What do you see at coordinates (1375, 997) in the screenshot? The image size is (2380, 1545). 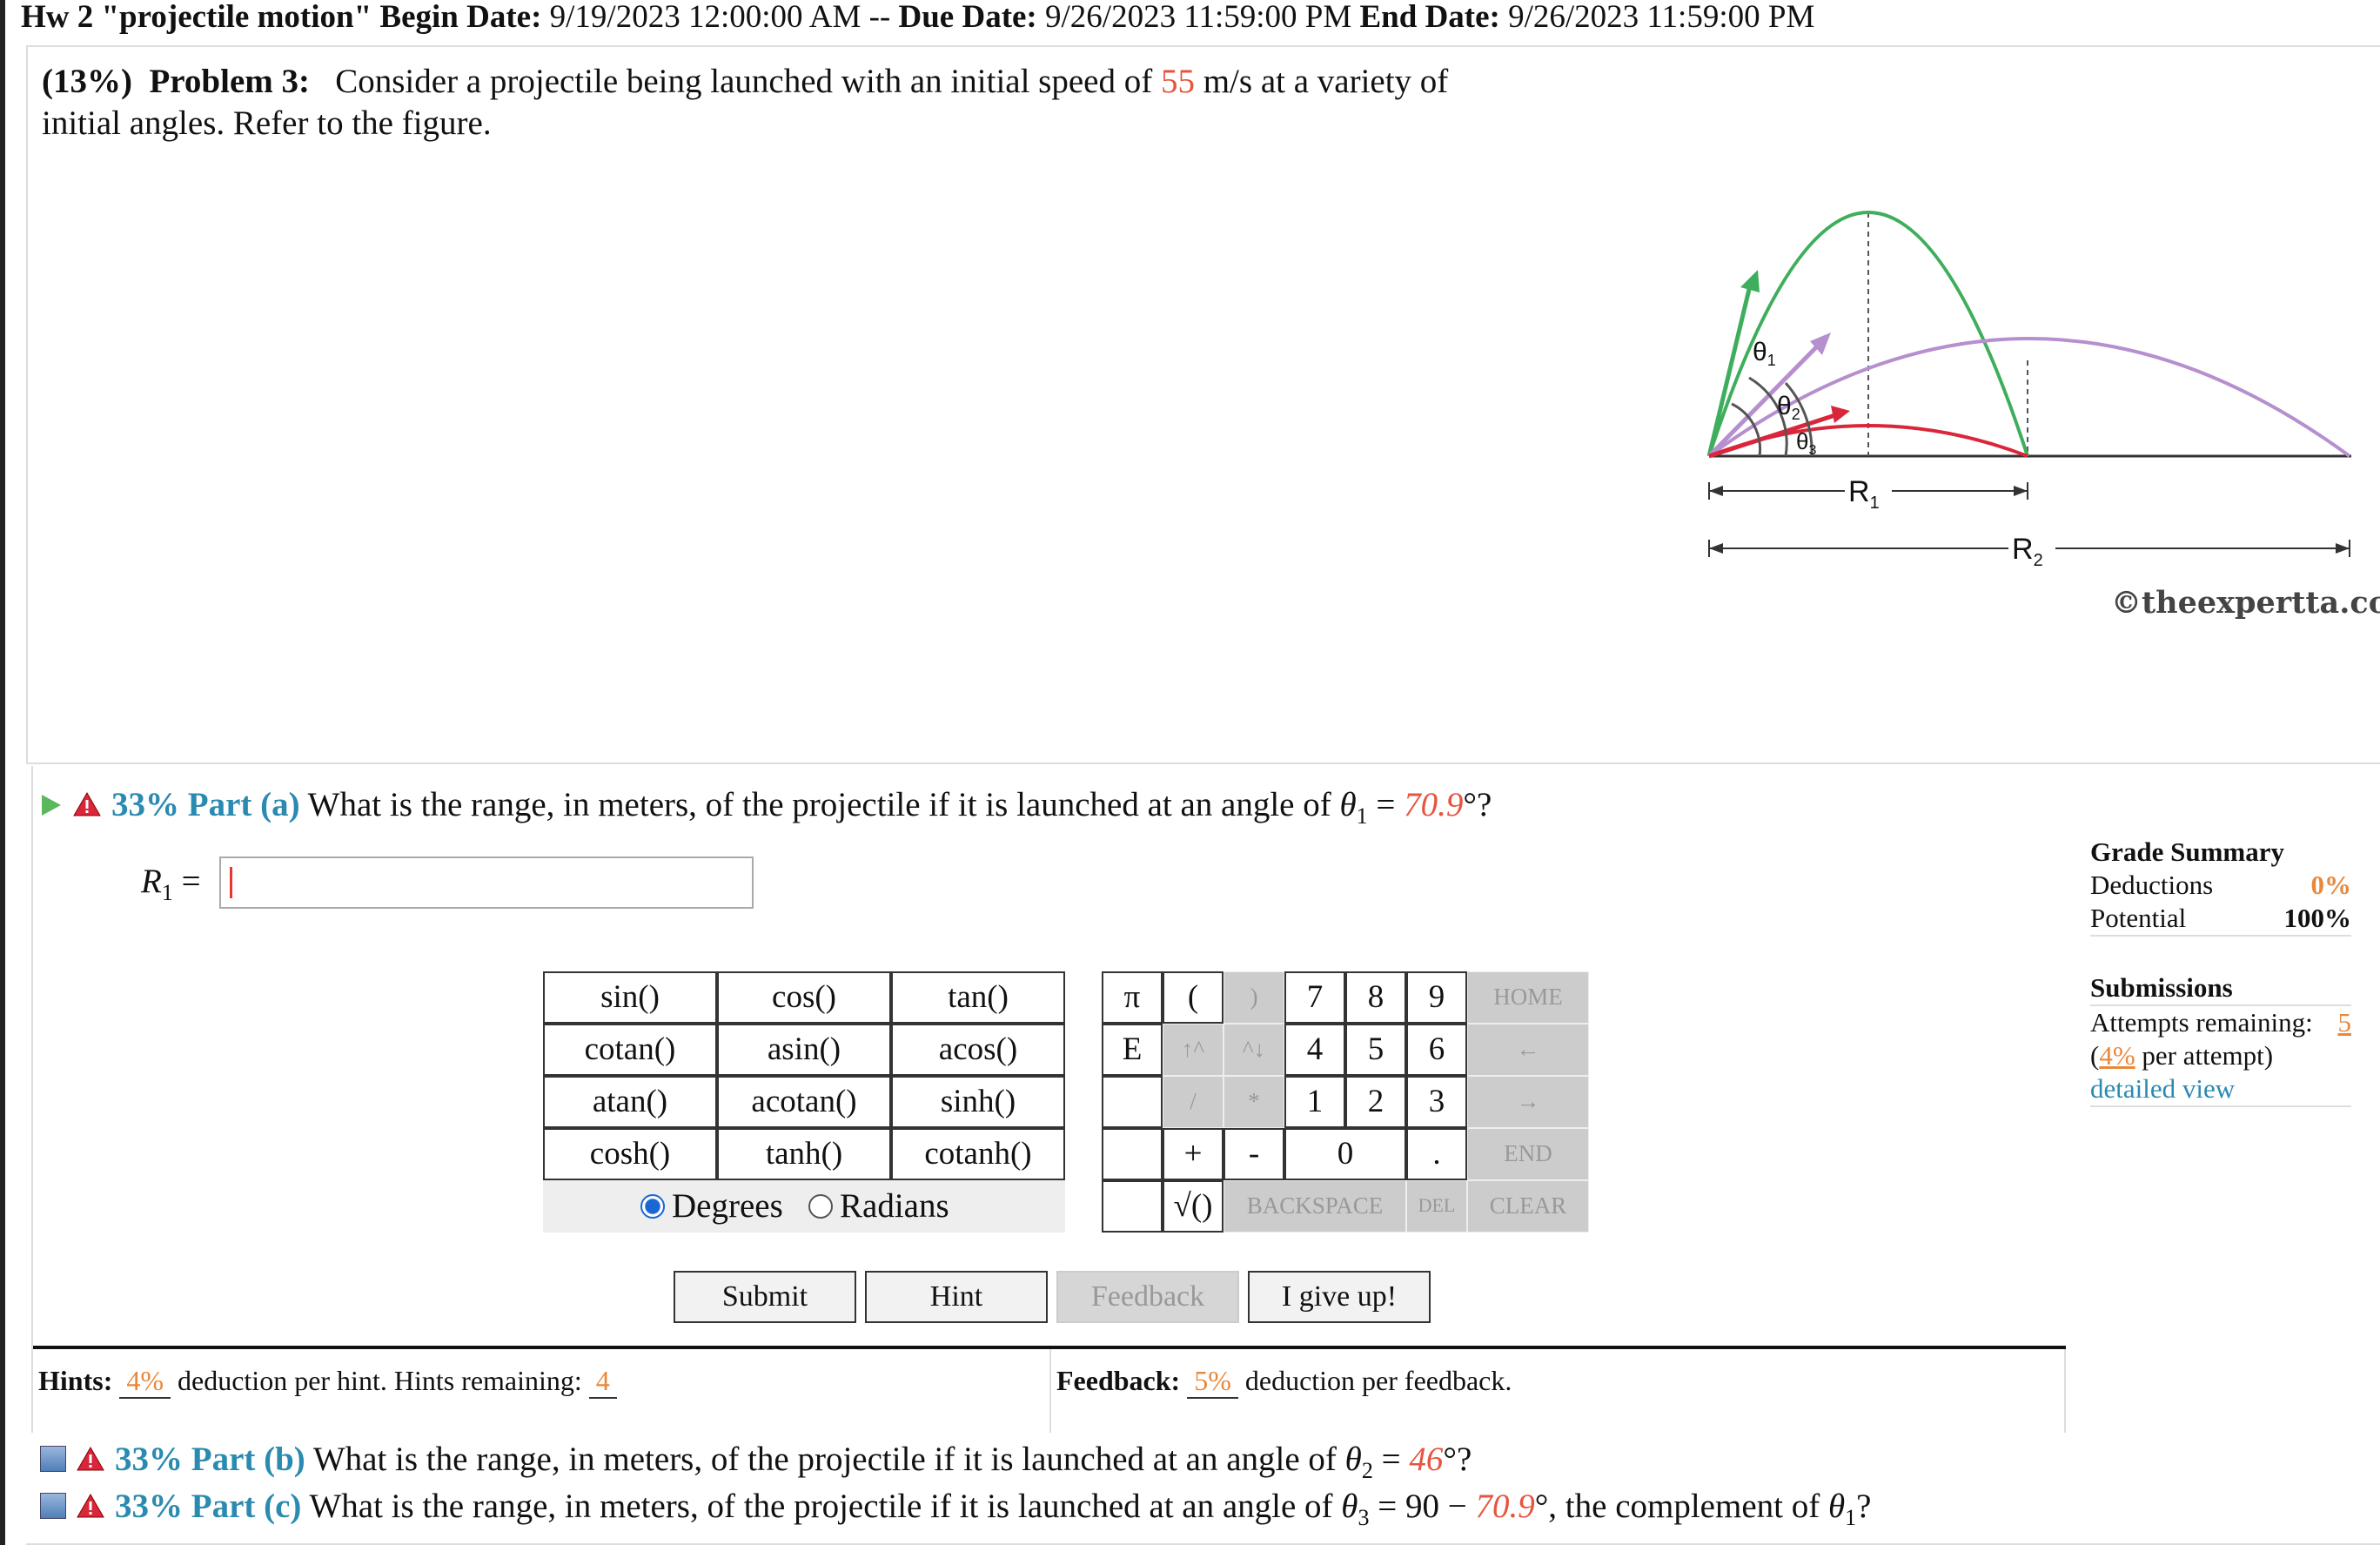 I see `key-8: 8` at bounding box center [1375, 997].